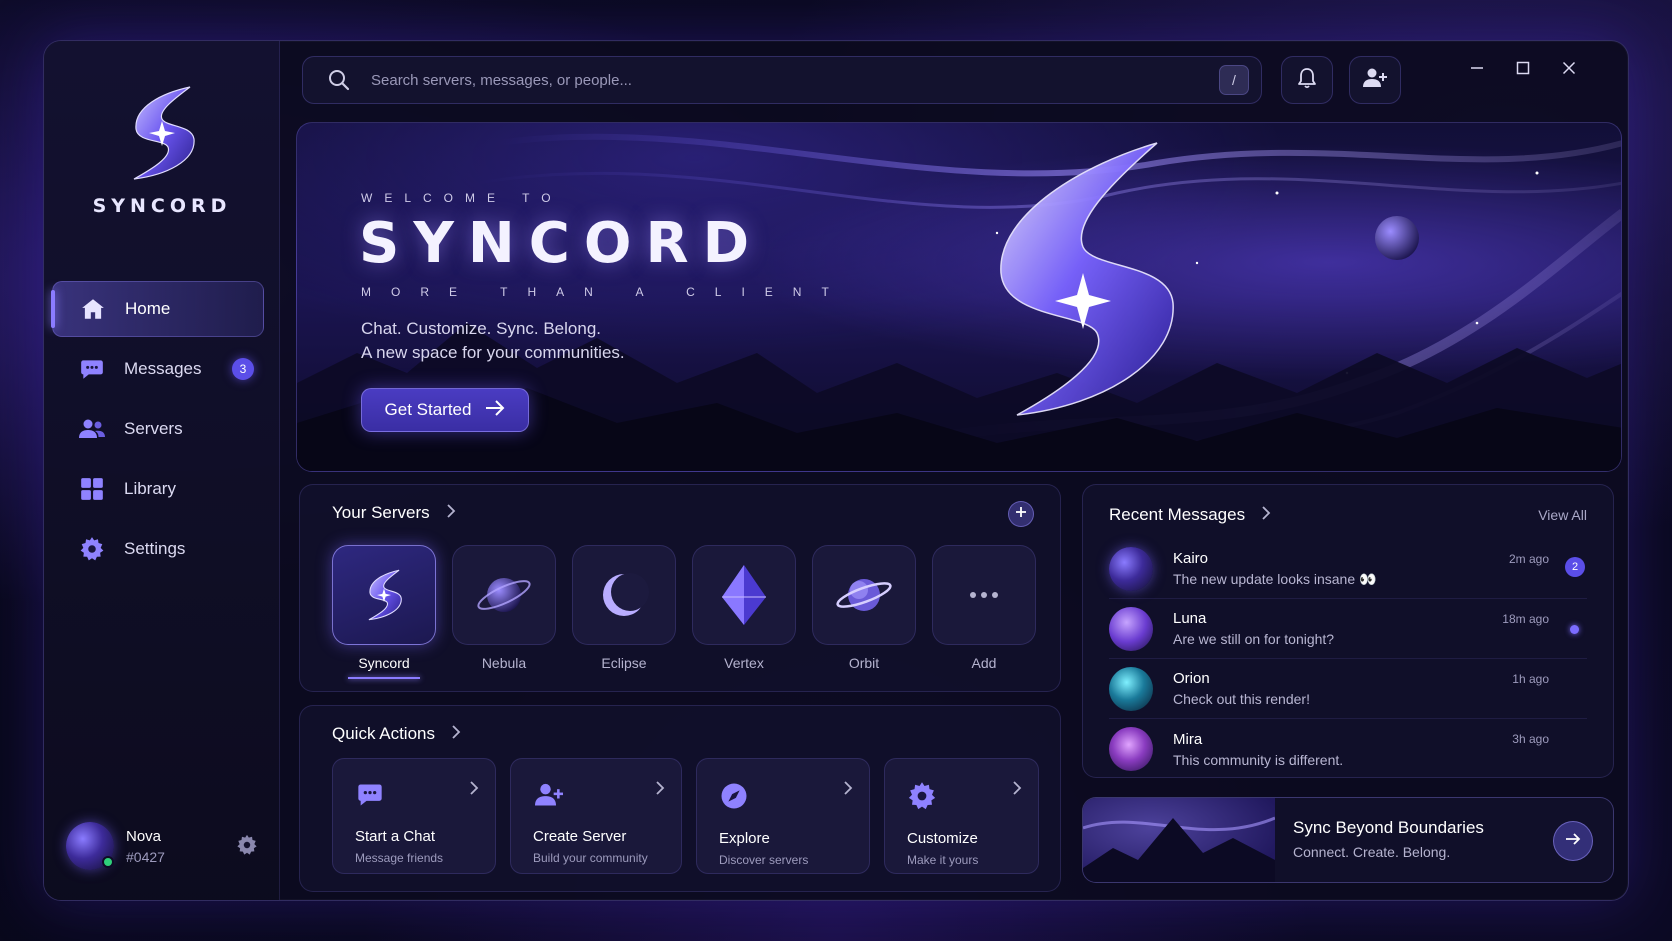 The width and height of the screenshot is (1672, 941). Describe the element at coordinates (744, 838) in the screenshot. I see `quick-action-title: Explore` at that location.